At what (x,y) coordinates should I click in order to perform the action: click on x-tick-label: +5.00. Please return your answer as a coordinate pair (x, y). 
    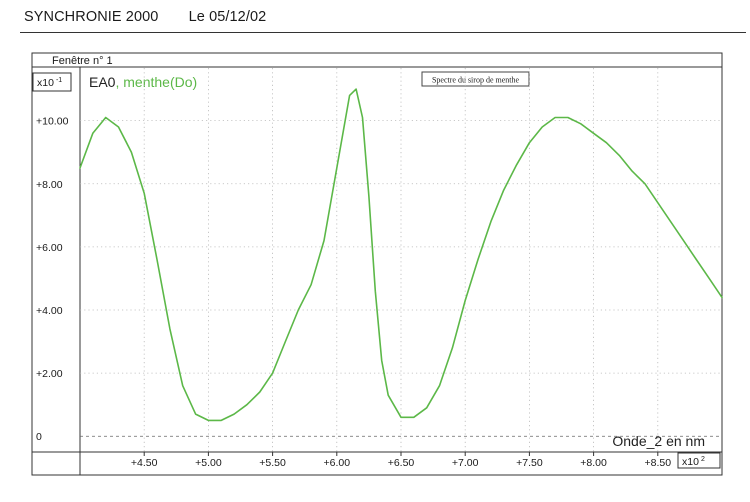
    Looking at the image, I should click on (208, 463).